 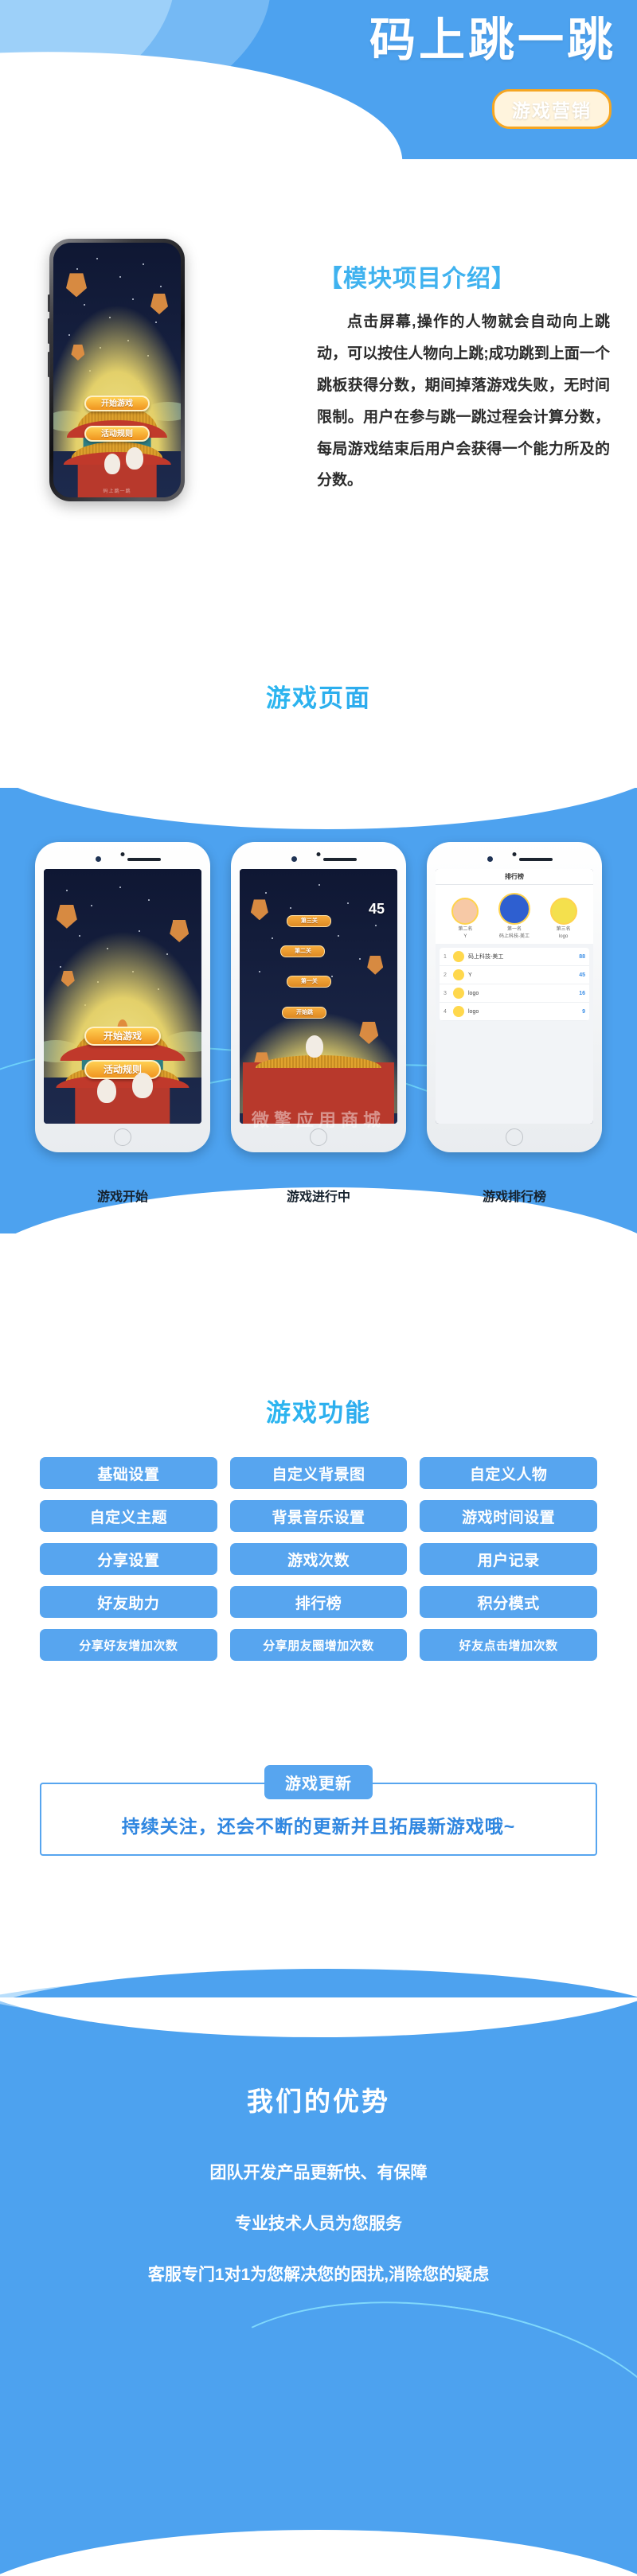 I want to click on screen-content: 开始游戏 活动规则, so click(x=122, y=996).